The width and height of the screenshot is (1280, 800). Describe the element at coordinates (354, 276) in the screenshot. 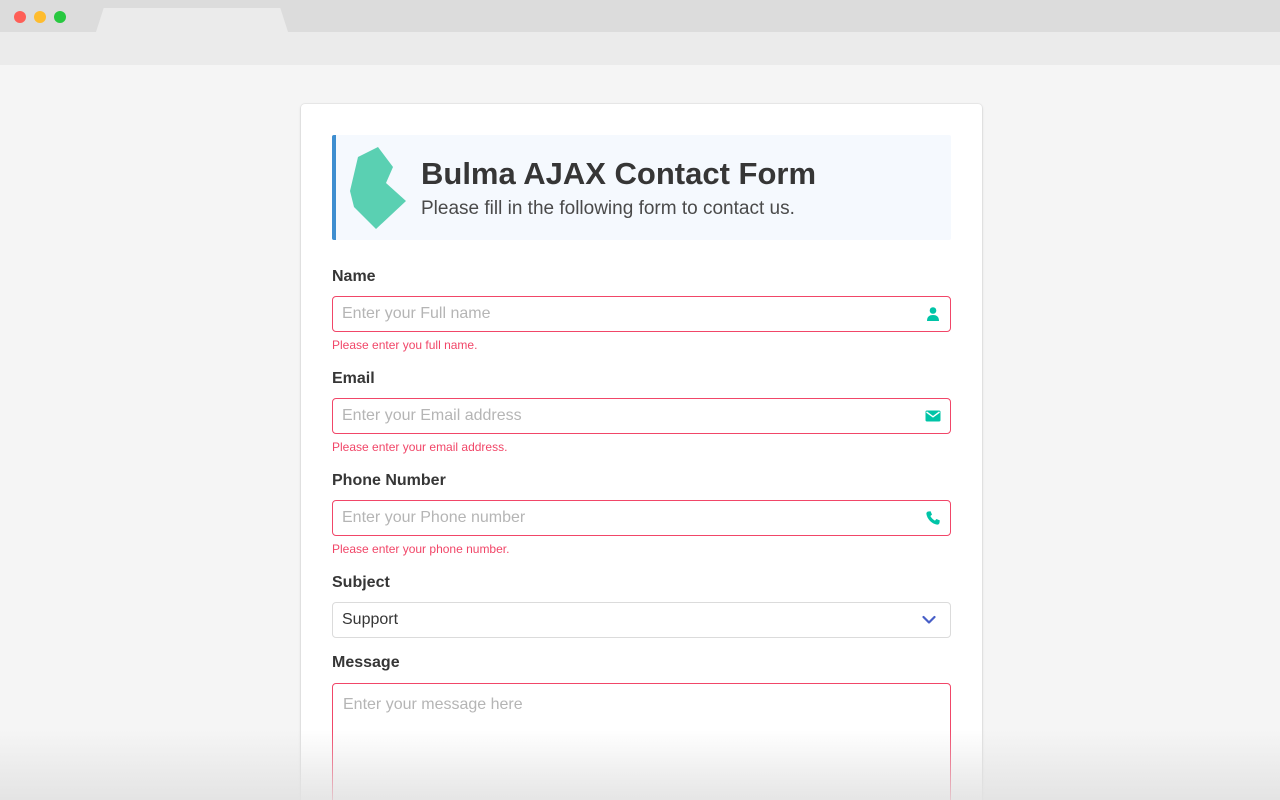

I see `name-label: Name` at that location.